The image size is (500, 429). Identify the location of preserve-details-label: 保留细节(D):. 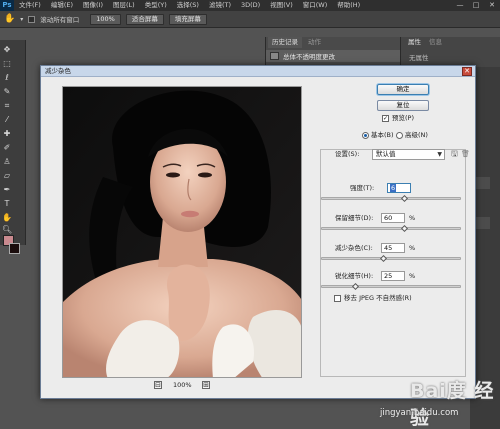
(354, 218).